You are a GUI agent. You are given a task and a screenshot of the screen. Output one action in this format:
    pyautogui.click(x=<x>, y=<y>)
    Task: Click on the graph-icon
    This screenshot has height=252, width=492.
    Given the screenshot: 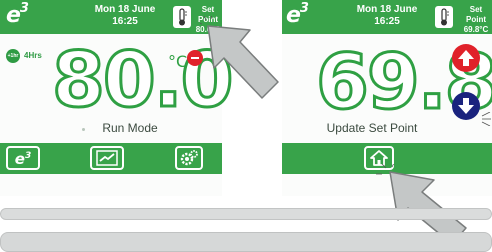 What is the action you would take?
    pyautogui.click(x=107, y=158)
    